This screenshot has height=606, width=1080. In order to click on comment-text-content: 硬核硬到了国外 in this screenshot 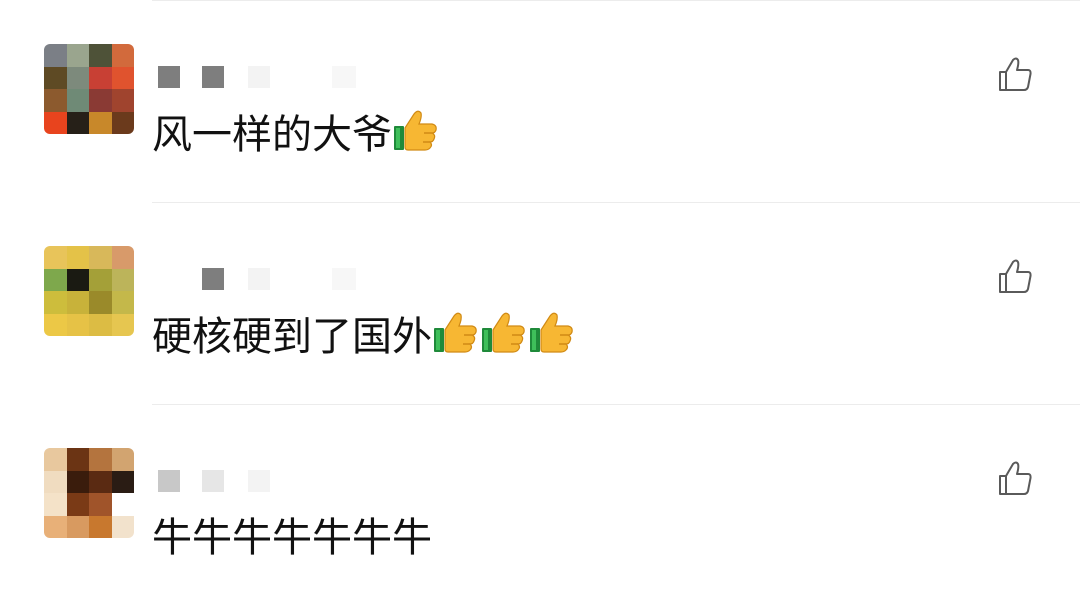, I will do `click(292, 337)`.